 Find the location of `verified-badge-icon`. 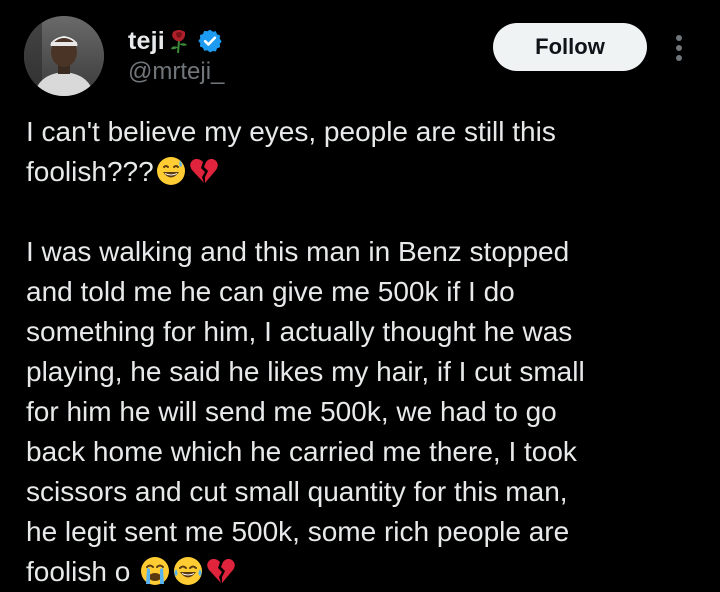

verified-badge-icon is located at coordinates (210, 41).